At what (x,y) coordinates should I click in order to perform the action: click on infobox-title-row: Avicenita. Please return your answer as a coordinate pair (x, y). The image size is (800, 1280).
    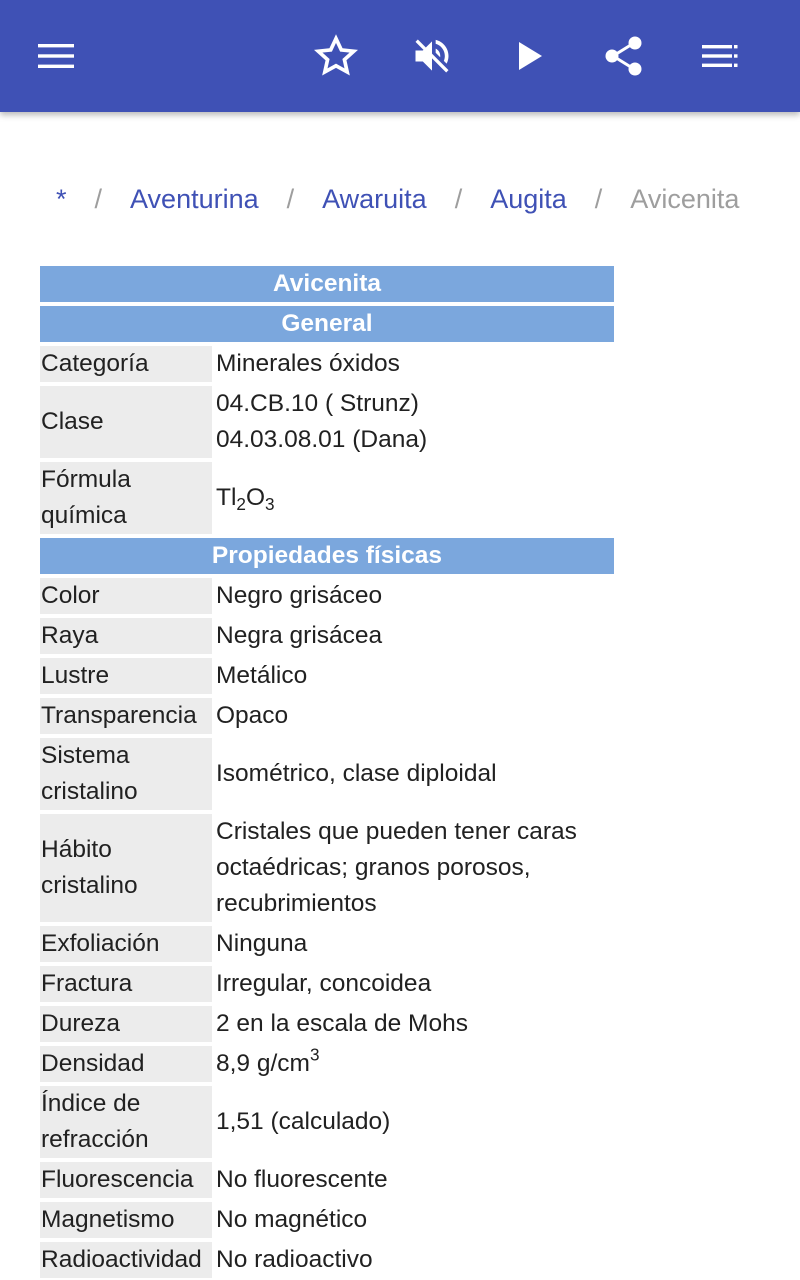
    Looking at the image, I should click on (327, 284).